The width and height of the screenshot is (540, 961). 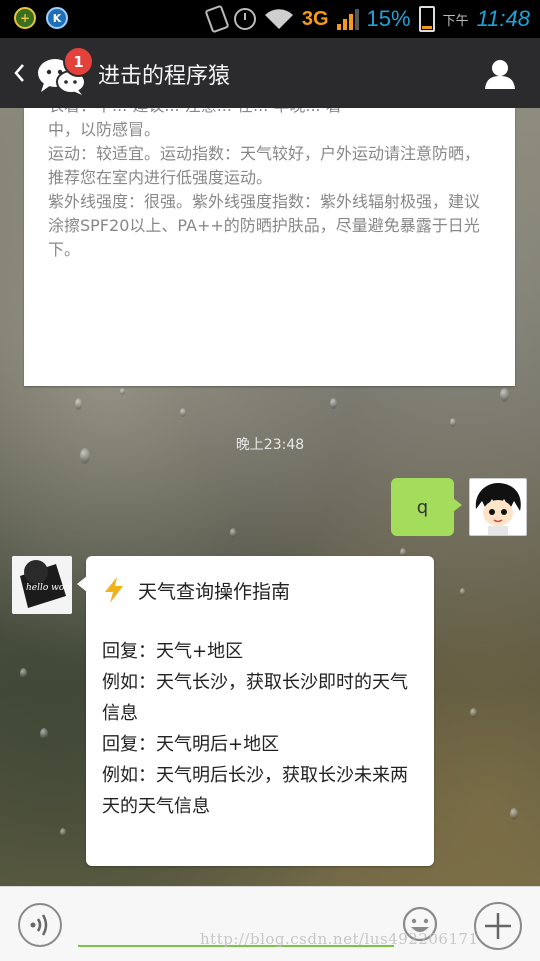 What do you see at coordinates (455, 21) in the screenshot?
I see `ampm: 下午` at bounding box center [455, 21].